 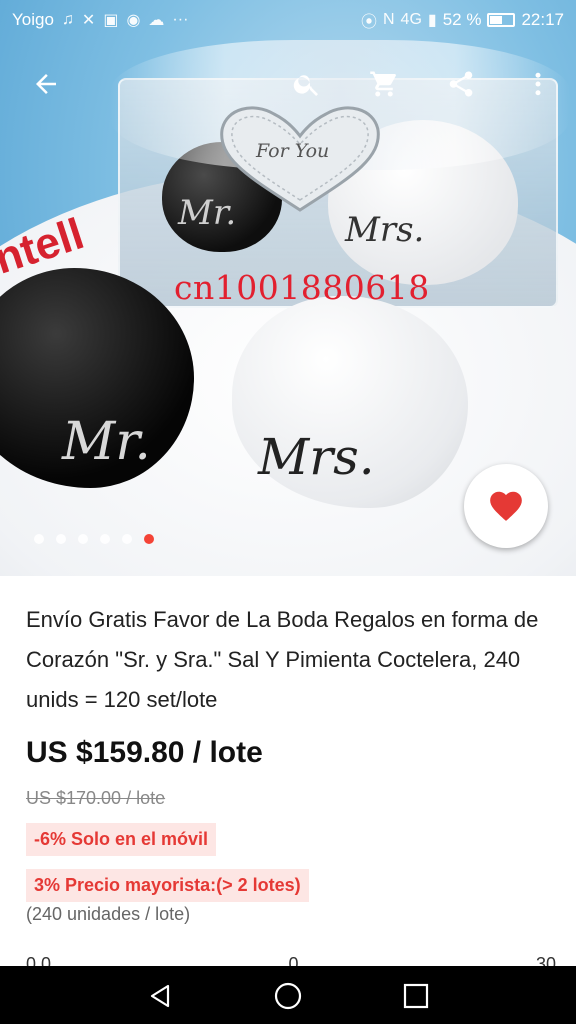 I want to click on battery-icon, so click(x=501, y=20).